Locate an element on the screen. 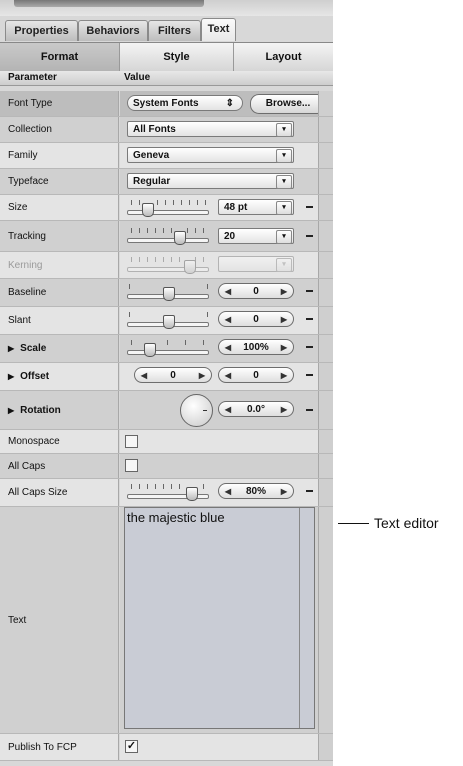 Image resolution: width=463 pixels, height=766 pixels. all-caps-size-slider is located at coordinates (168, 492).